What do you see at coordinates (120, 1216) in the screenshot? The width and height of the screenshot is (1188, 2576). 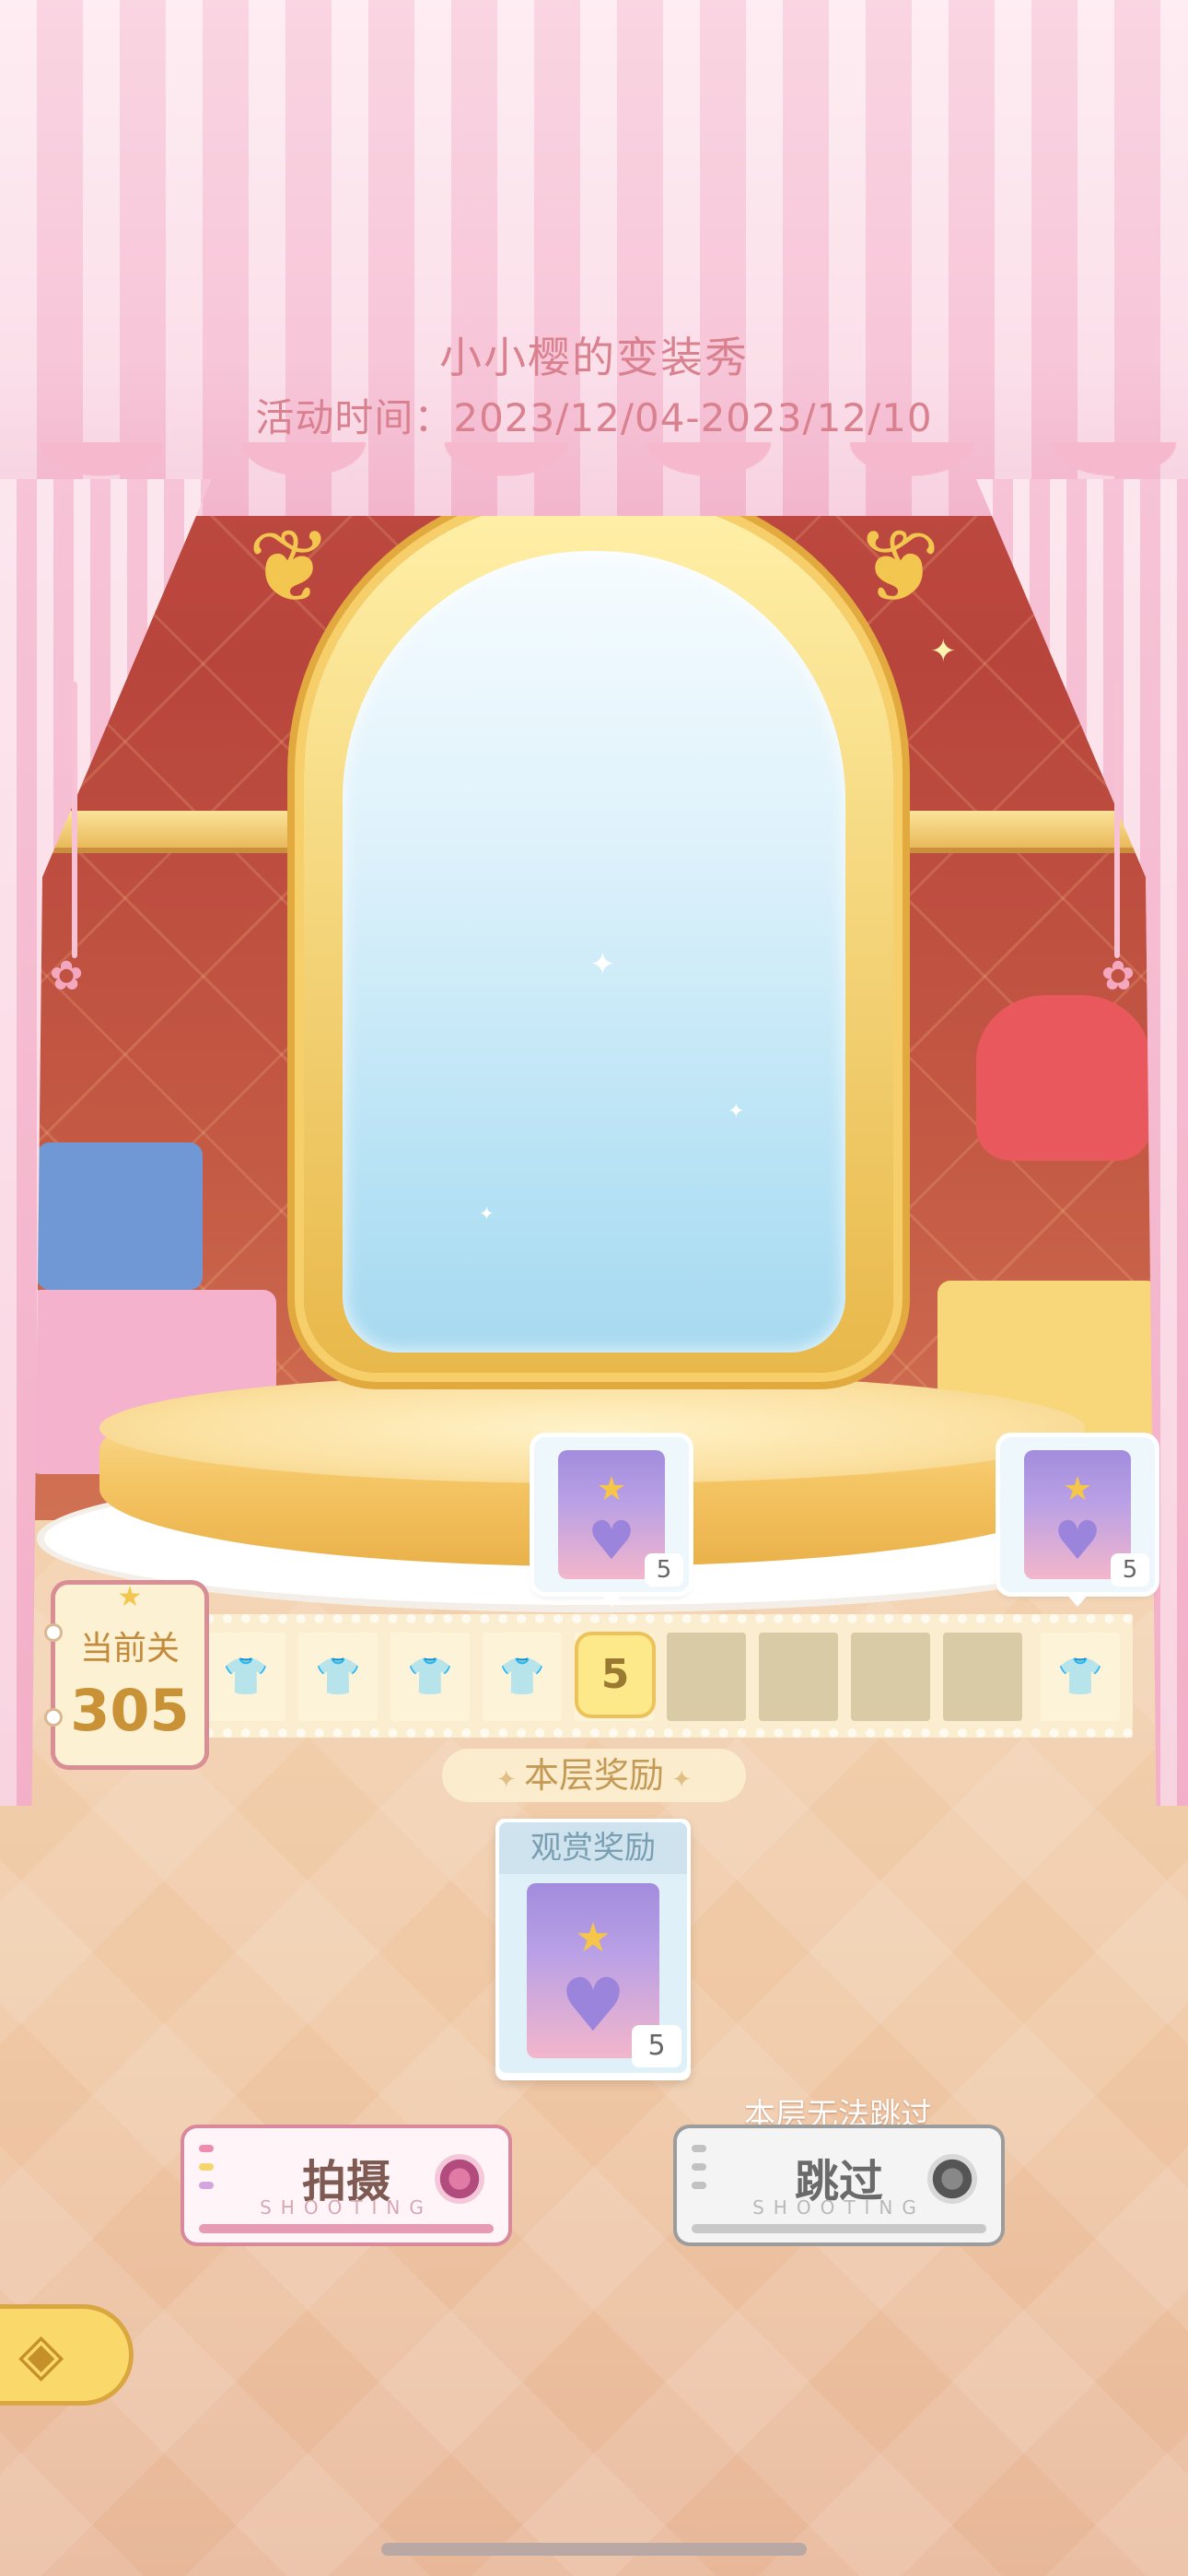 I see `blue-hatbox` at bounding box center [120, 1216].